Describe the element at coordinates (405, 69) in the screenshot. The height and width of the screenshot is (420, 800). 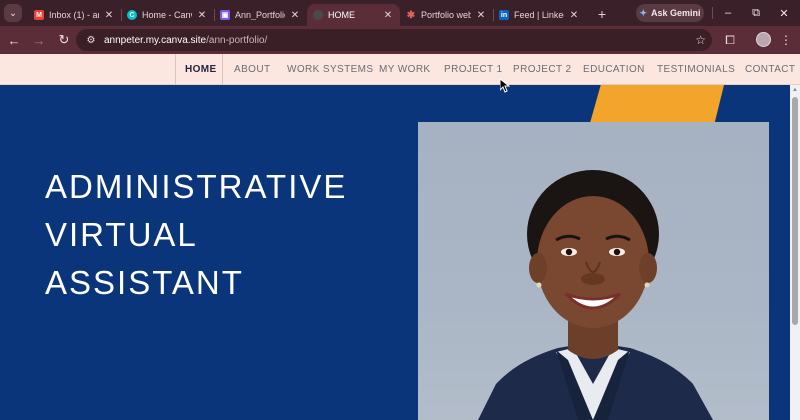
I see `nav-my-work: MY WORK` at that location.